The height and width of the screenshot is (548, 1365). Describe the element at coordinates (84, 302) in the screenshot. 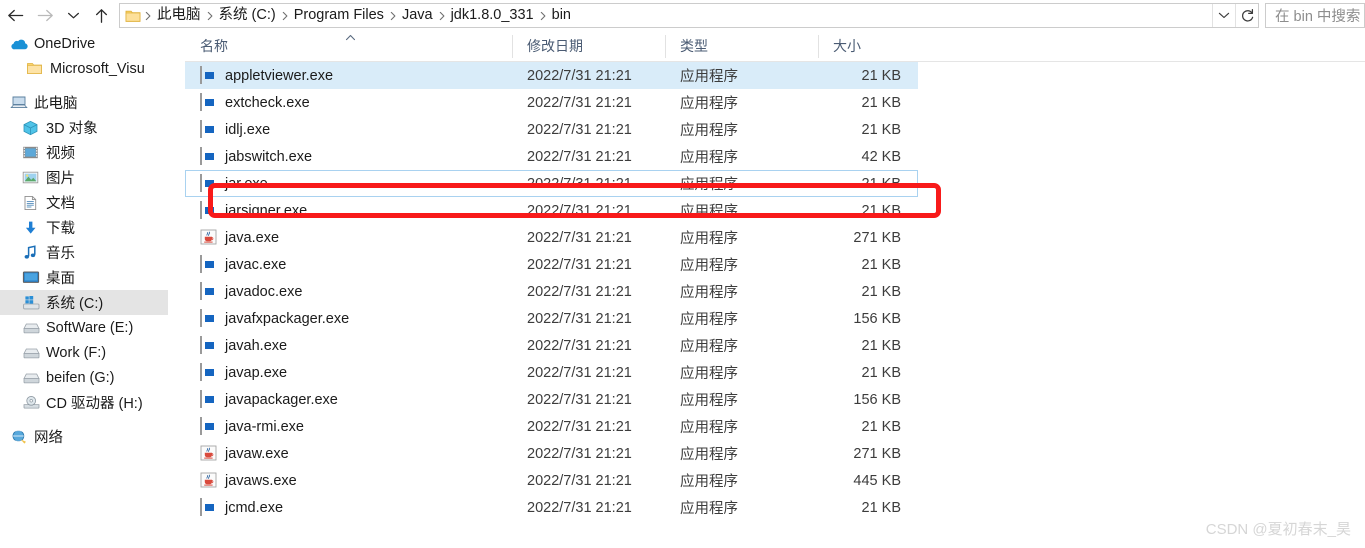

I see `sidebar-item-system-c: 系统 (C:)` at that location.